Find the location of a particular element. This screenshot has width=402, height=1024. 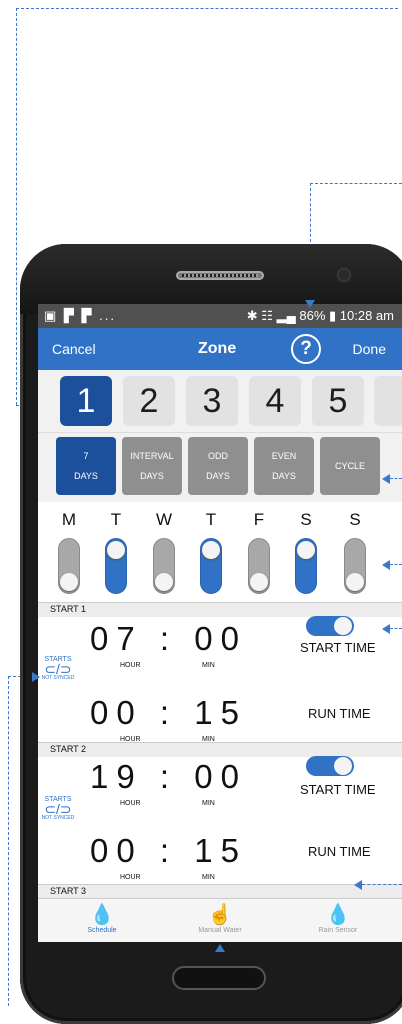

mode-label-line1: 7 is located at coordinates (86, 456).